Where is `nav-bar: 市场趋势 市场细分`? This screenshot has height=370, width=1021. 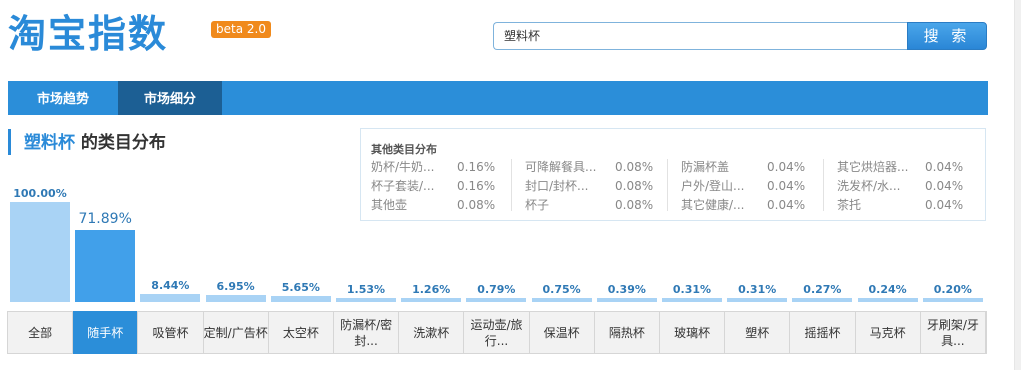 nav-bar: 市场趋势 市场细分 is located at coordinates (498, 98).